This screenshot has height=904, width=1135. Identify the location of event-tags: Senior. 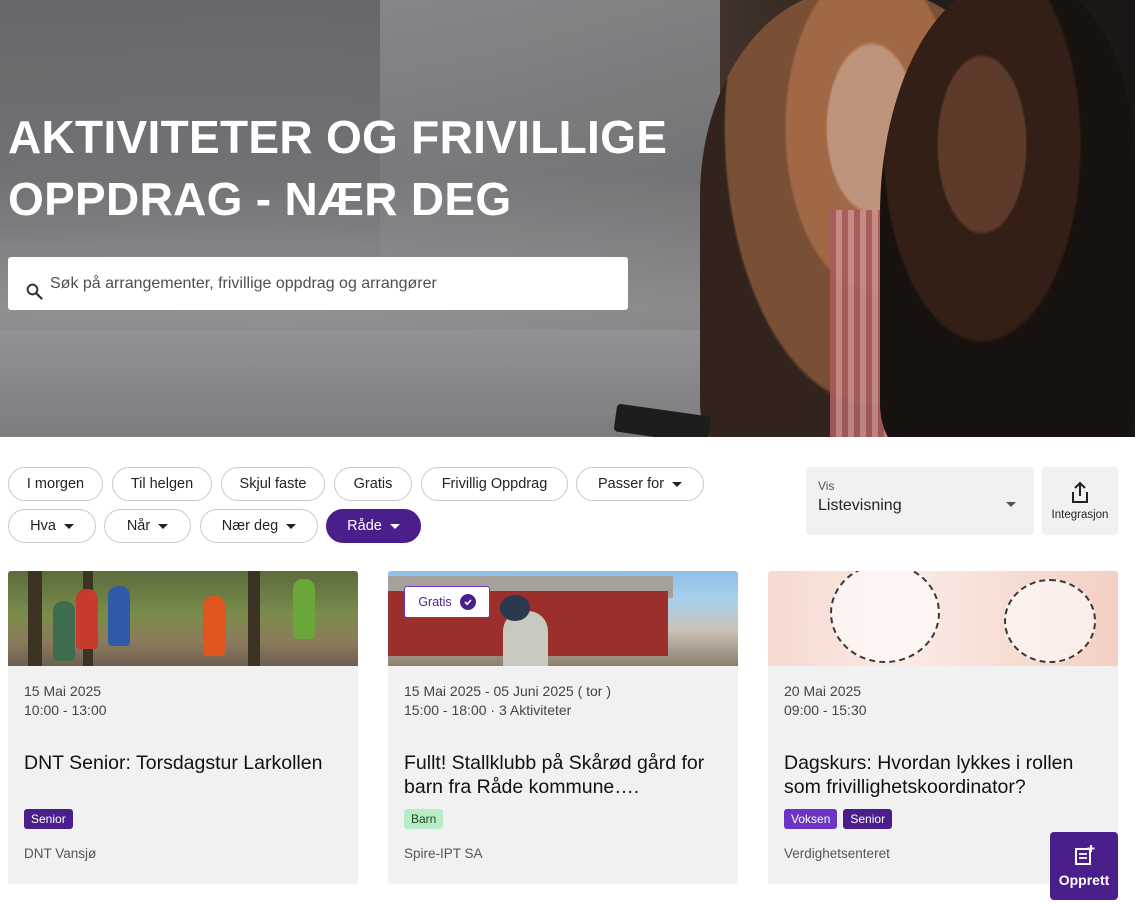
(48, 819).